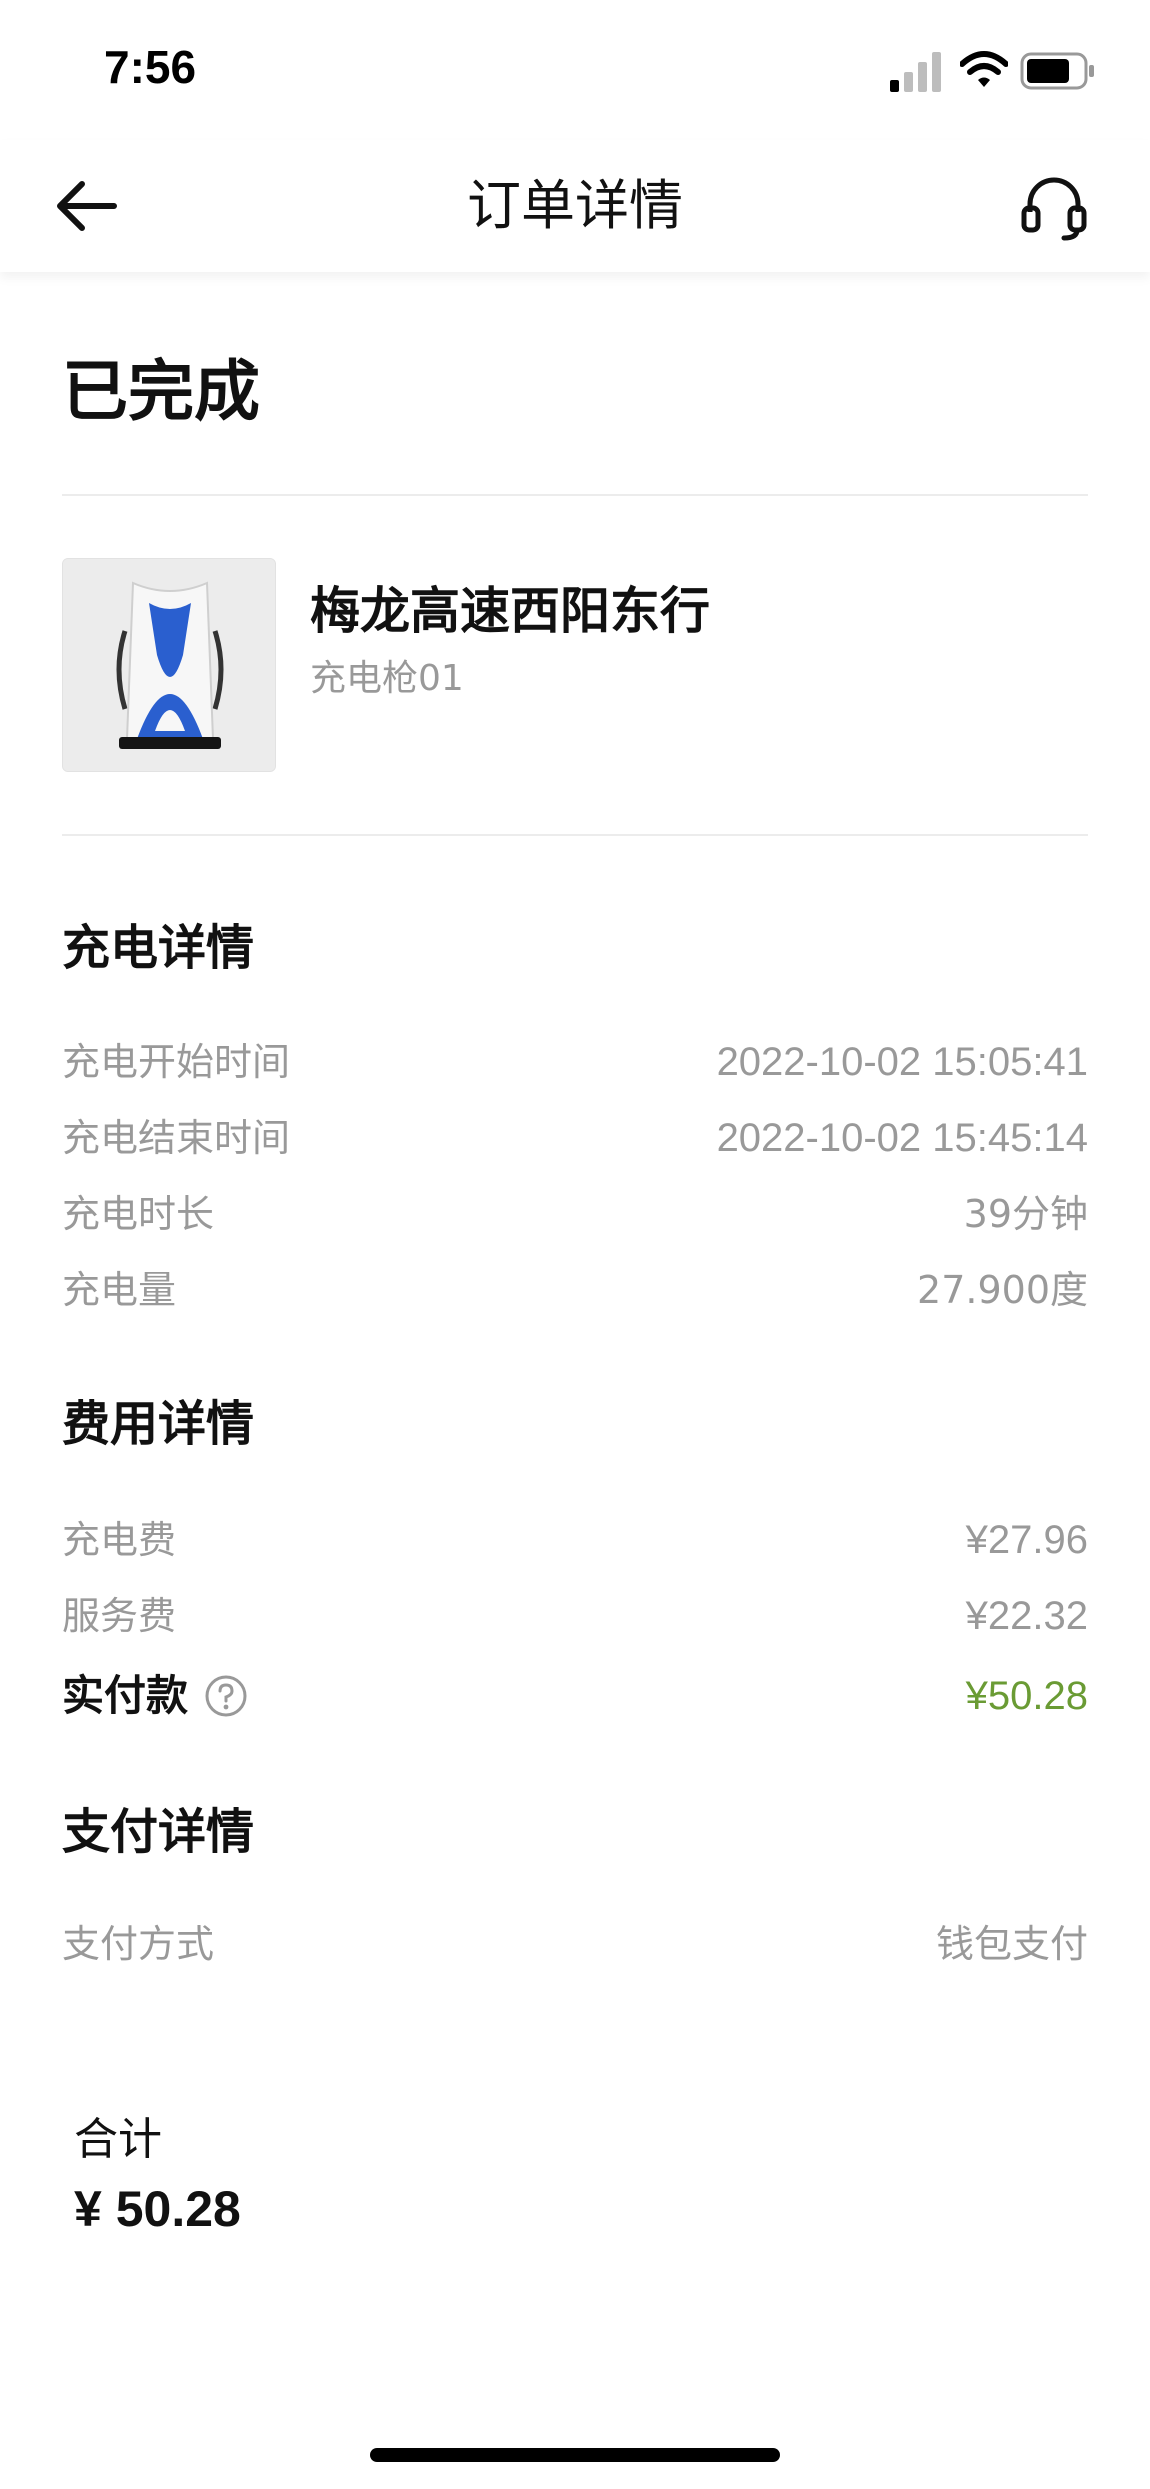 The height and width of the screenshot is (2489, 1150). What do you see at coordinates (575, 1138) in the screenshot?
I see `charge-end-time-row: 充电结束时间 2022-10-02 15:45:14` at bounding box center [575, 1138].